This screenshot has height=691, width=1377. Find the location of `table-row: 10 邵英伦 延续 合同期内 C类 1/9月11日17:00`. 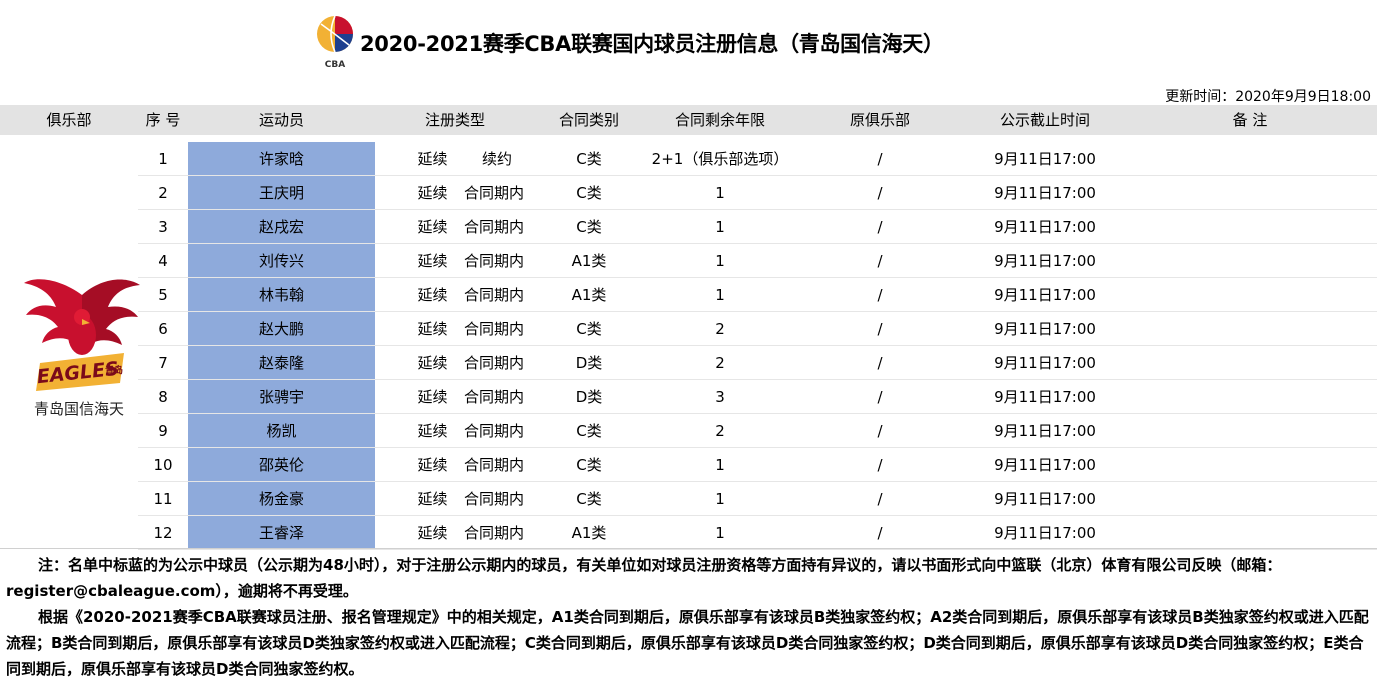

table-row: 10 邵英伦 延续 合同期内 C类 1/9月11日17:00 is located at coordinates (688, 465).